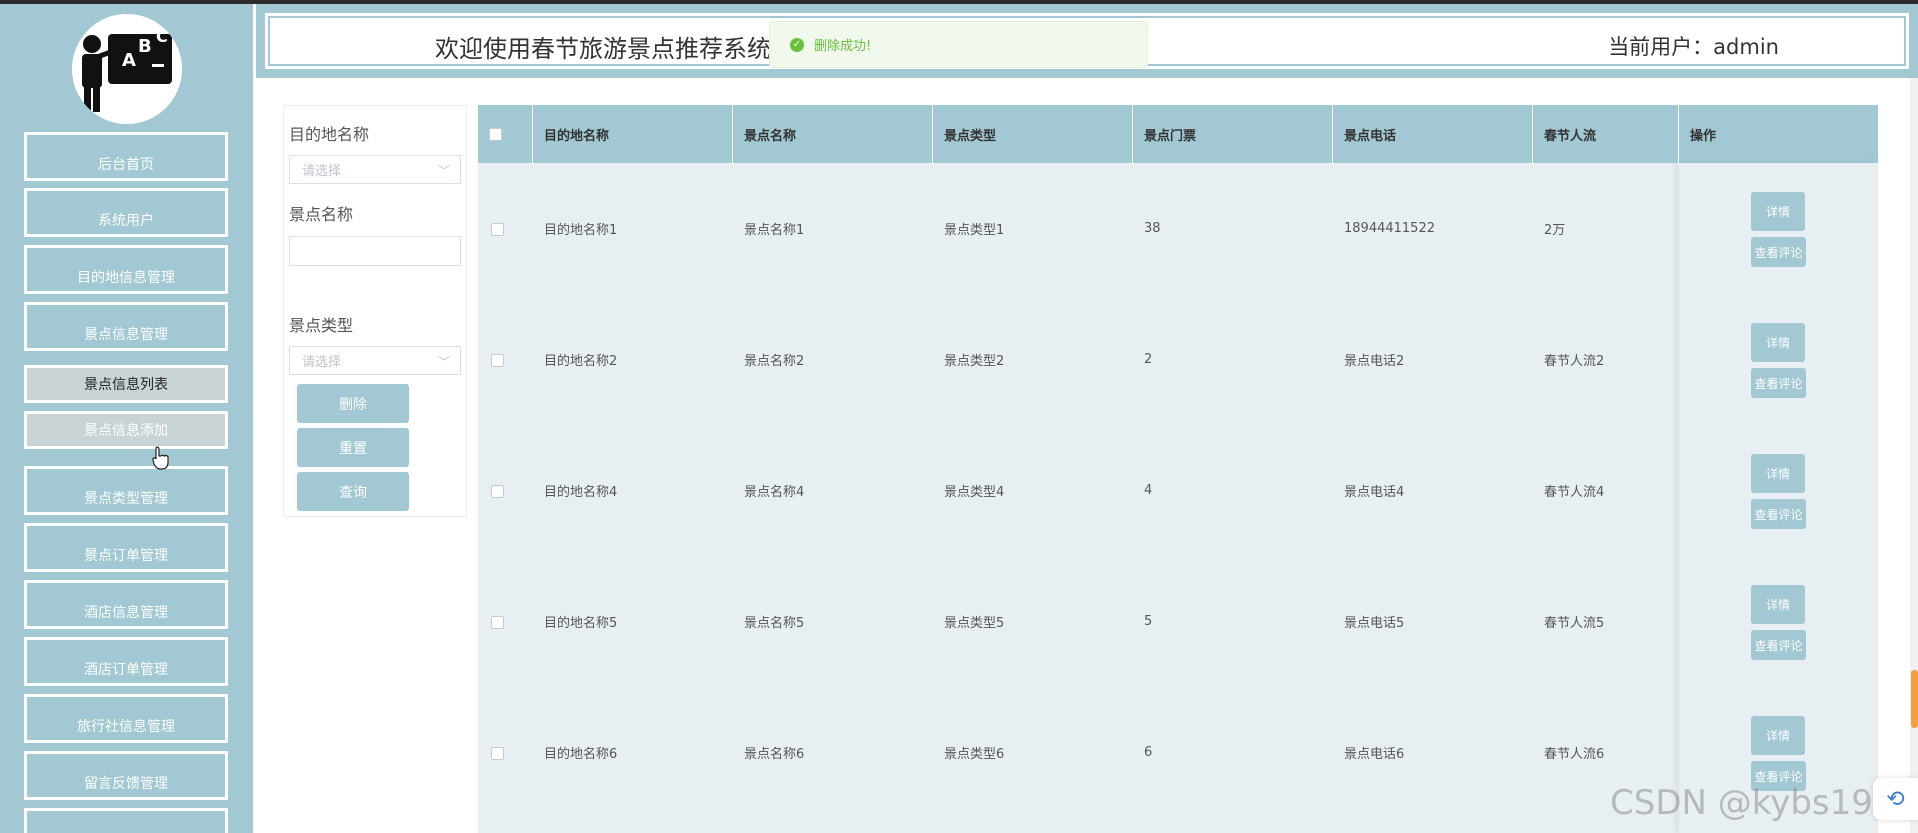 The image size is (1918, 833). I want to click on col-spring-festival-flow: 春节人流, so click(1606, 134).